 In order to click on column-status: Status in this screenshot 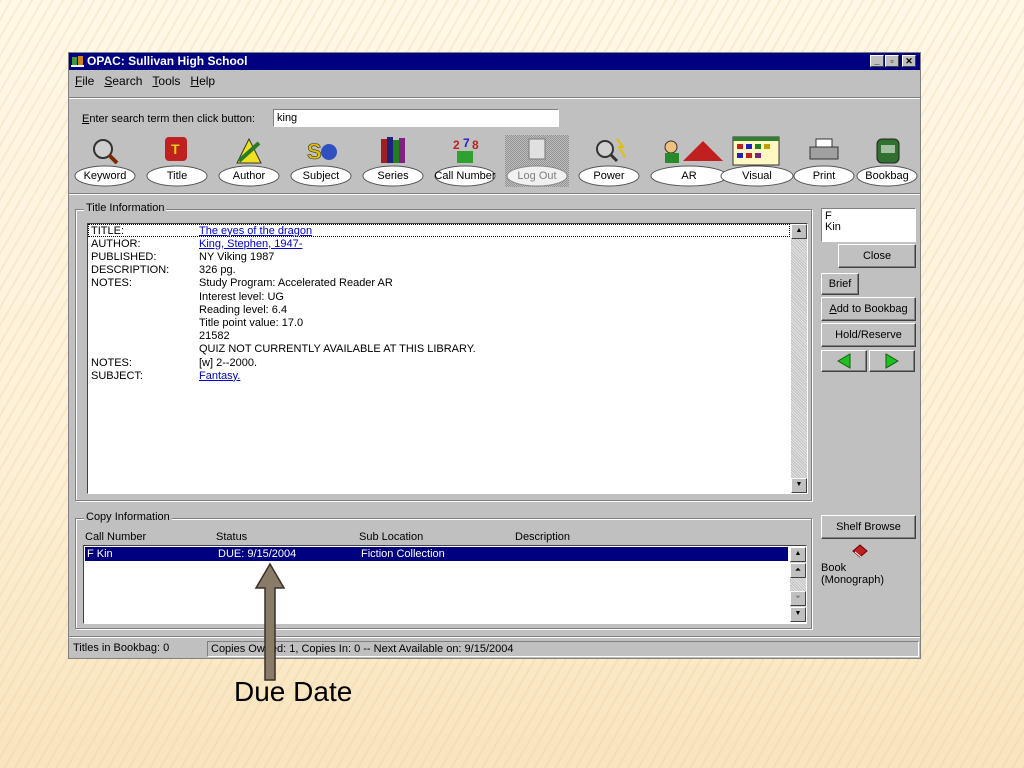, I will do `click(231, 537)`.